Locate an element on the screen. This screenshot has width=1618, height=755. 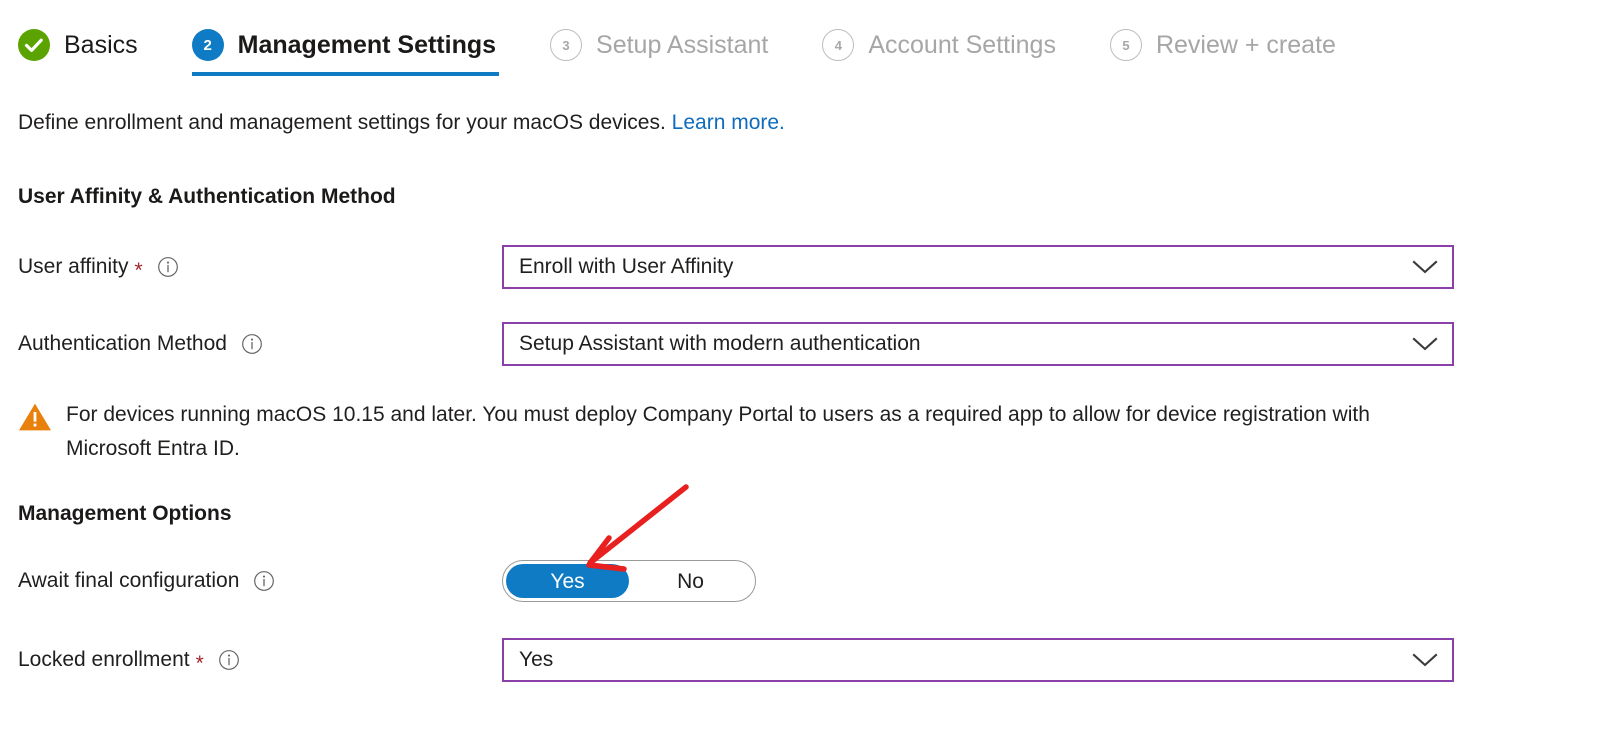
wizard-tab-label-management-settings: Management Settings is located at coordinates (367, 45).